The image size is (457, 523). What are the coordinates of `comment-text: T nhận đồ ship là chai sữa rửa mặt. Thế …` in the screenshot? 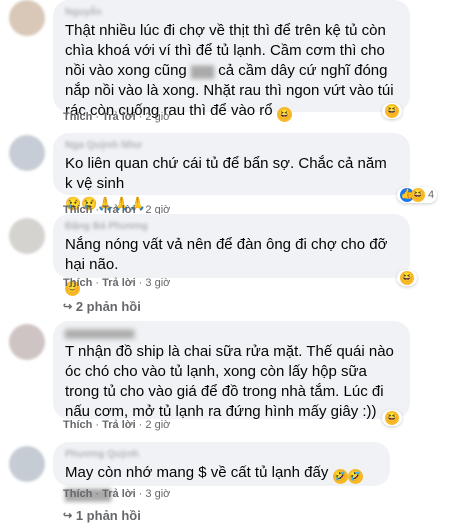 It's located at (229, 381).